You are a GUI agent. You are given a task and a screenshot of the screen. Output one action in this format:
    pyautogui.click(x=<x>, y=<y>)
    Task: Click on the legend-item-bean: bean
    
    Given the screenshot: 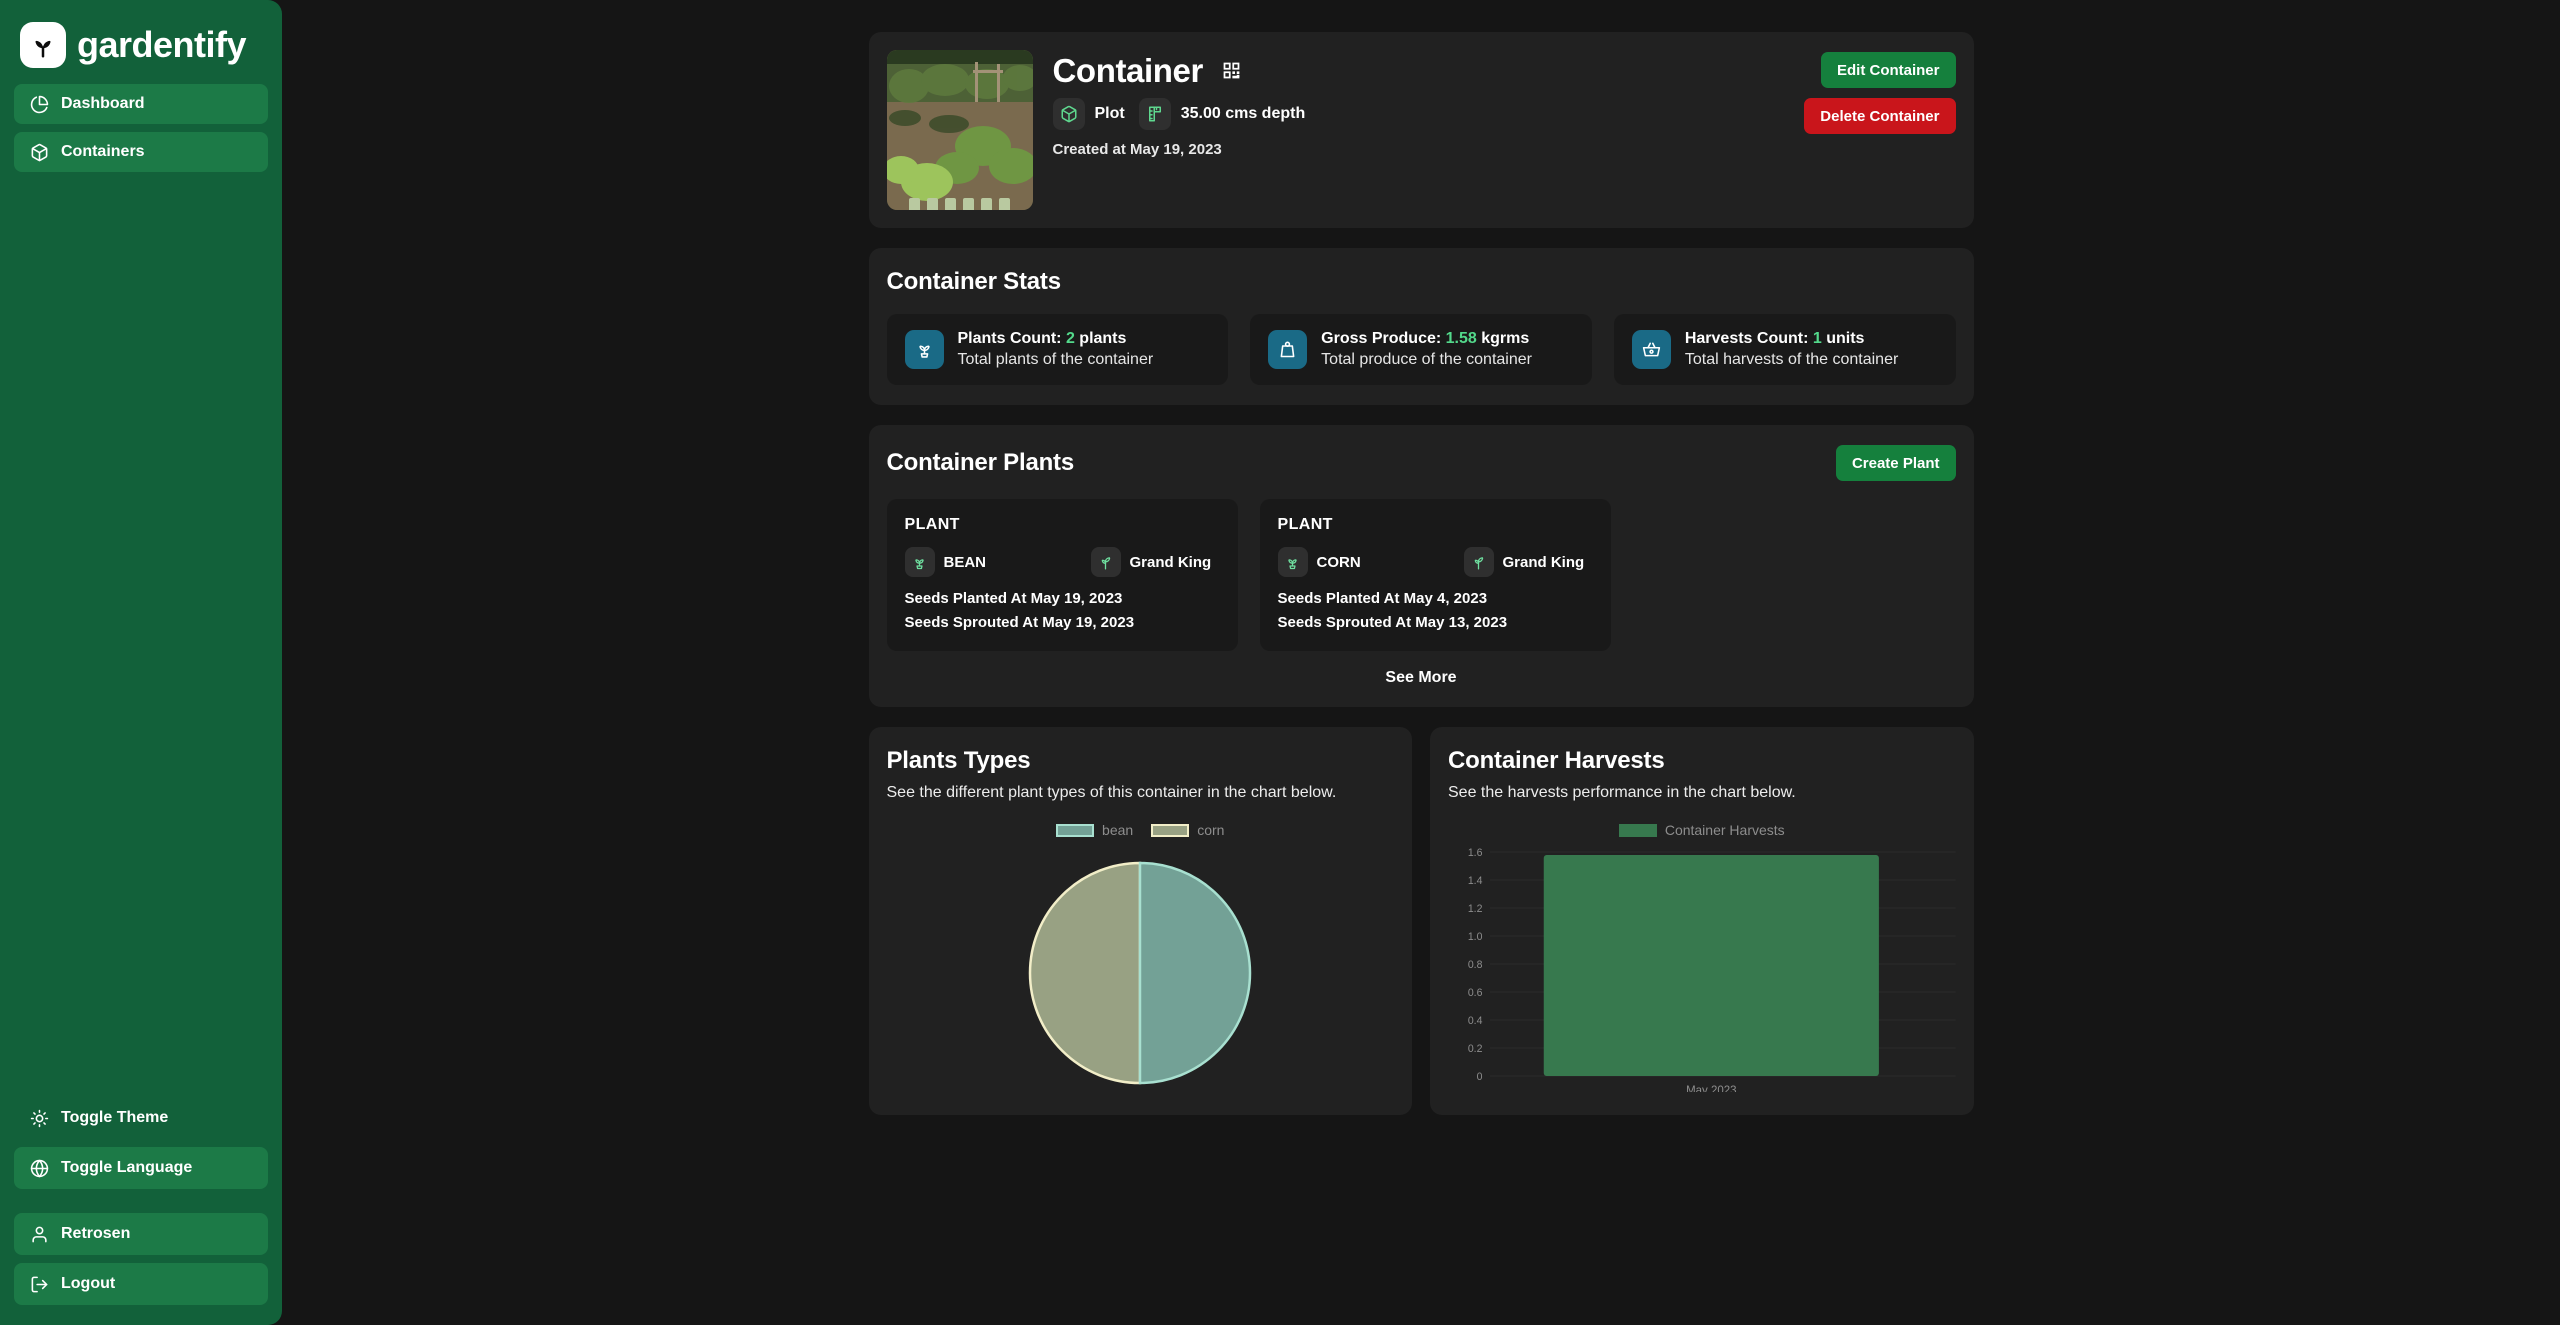 What is the action you would take?
    pyautogui.click(x=1094, y=830)
    